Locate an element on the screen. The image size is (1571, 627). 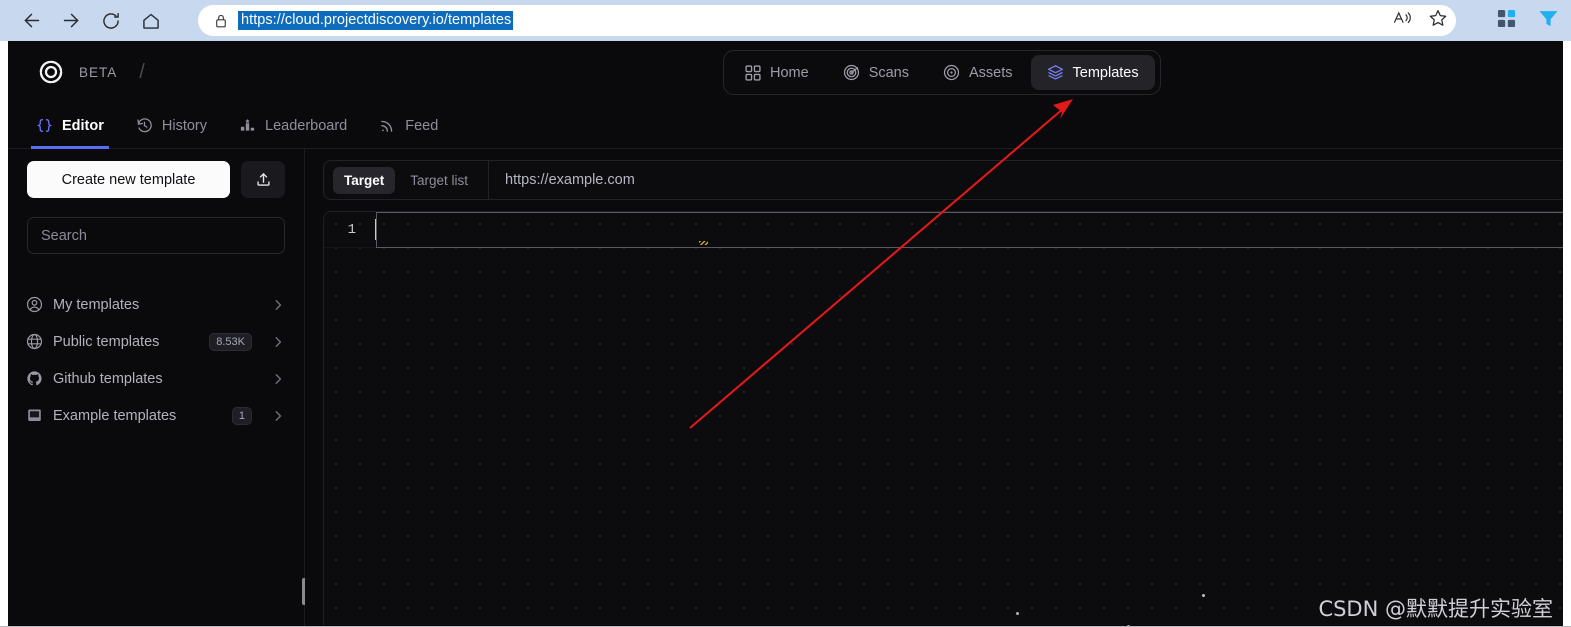
tab-leaderboard: Leaderboard is located at coordinates (293, 126).